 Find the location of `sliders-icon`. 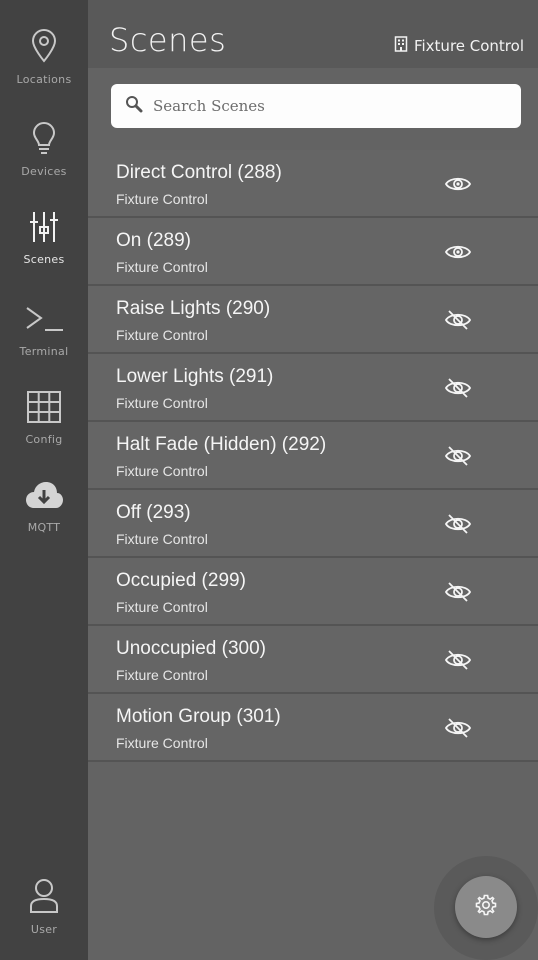

sliders-icon is located at coordinates (44, 229).